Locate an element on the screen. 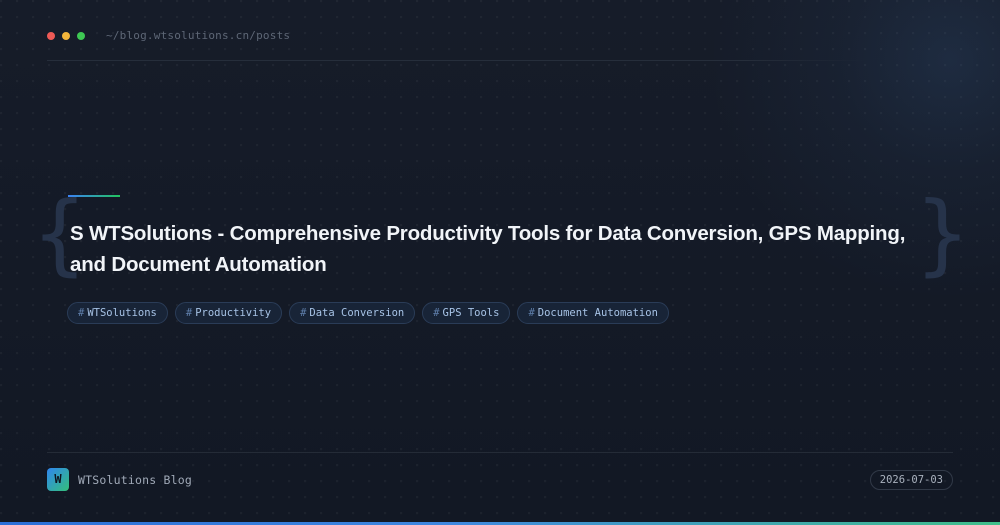  tag-label: Data Conversion is located at coordinates (357, 313).